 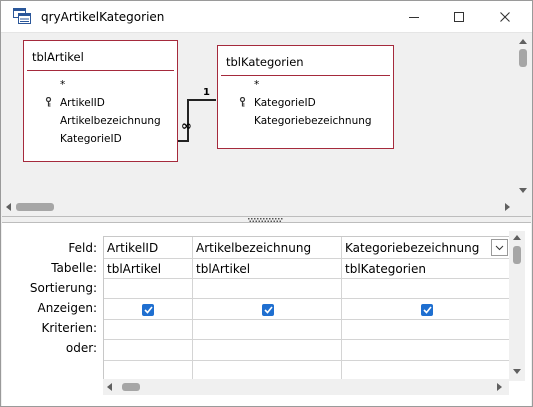 I want to click on relationship-many-label: ∞, so click(x=186, y=126).